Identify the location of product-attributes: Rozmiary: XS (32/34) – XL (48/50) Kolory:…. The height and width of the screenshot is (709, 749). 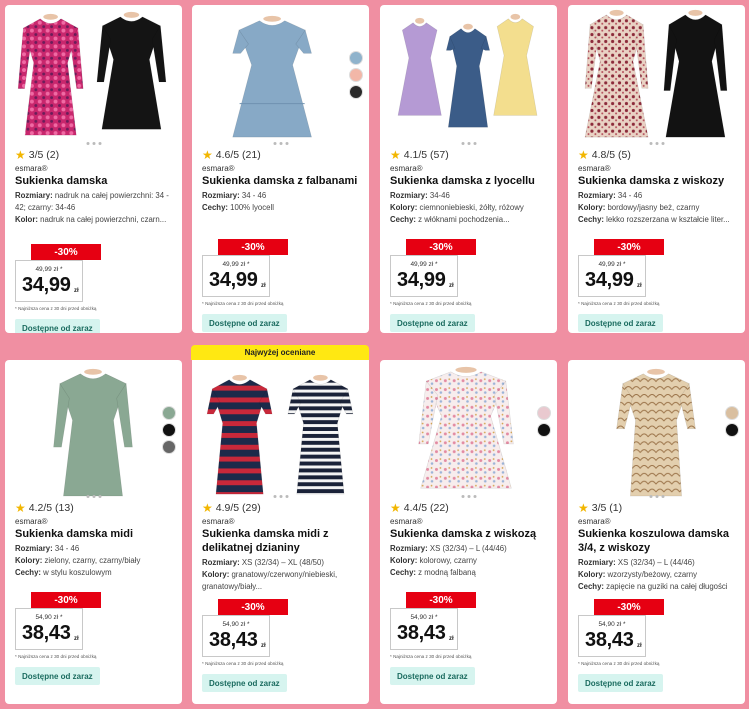
(281, 575).